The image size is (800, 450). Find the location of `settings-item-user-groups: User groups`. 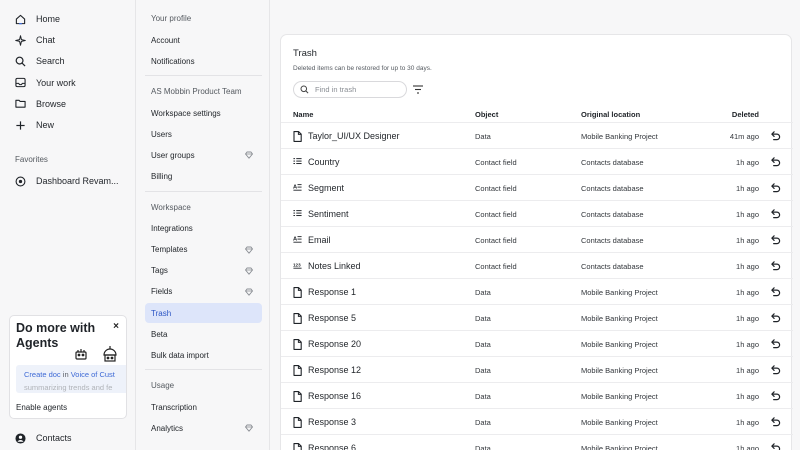

settings-item-user-groups: User groups is located at coordinates (203, 155).